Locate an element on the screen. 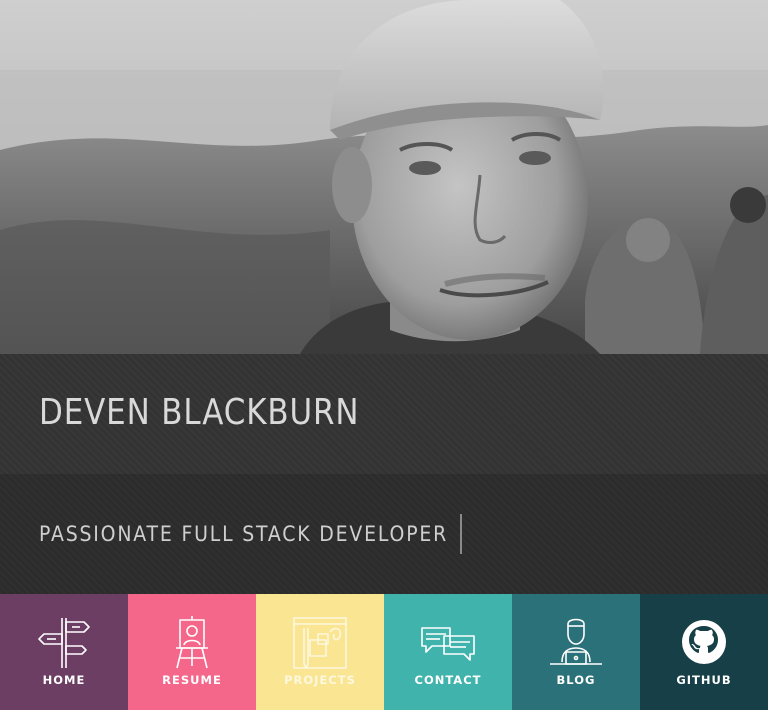 The height and width of the screenshot is (710, 768). nav-label-home: HOME is located at coordinates (64, 680).